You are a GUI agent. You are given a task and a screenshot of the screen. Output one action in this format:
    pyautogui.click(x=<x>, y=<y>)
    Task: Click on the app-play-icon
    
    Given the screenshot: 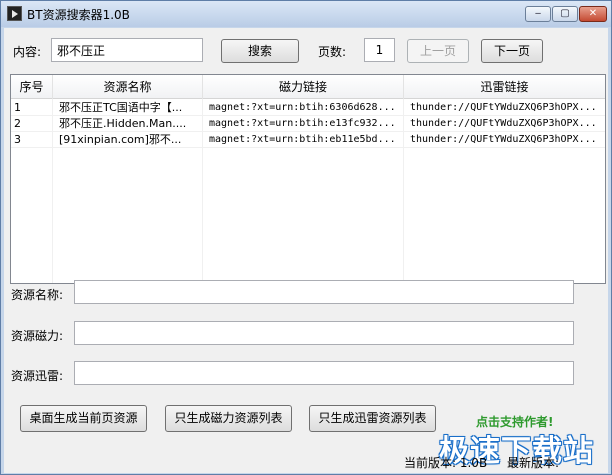 What is the action you would take?
    pyautogui.click(x=14, y=13)
    